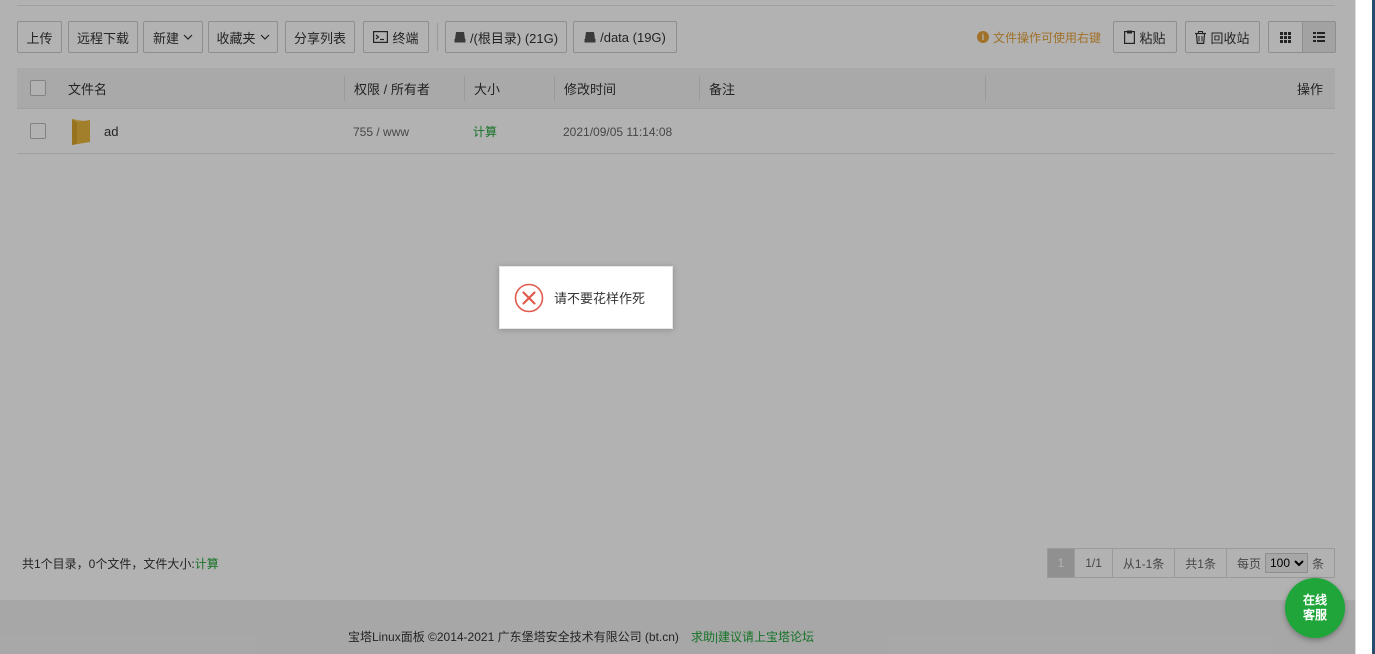 This screenshot has height=654, width=1375. Describe the element at coordinates (600, 298) in the screenshot. I see `toast-message: 请不要花样作死` at that location.